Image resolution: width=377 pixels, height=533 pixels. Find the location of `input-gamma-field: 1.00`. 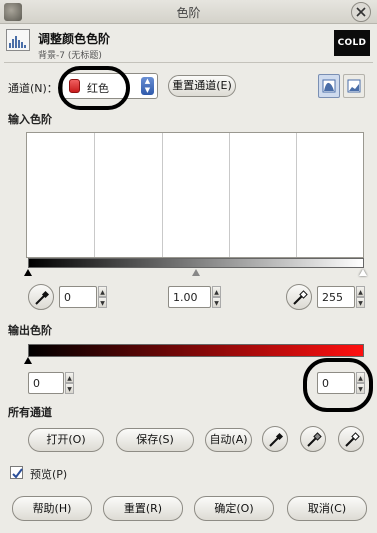

input-gamma-field: 1.00 is located at coordinates (189, 297).